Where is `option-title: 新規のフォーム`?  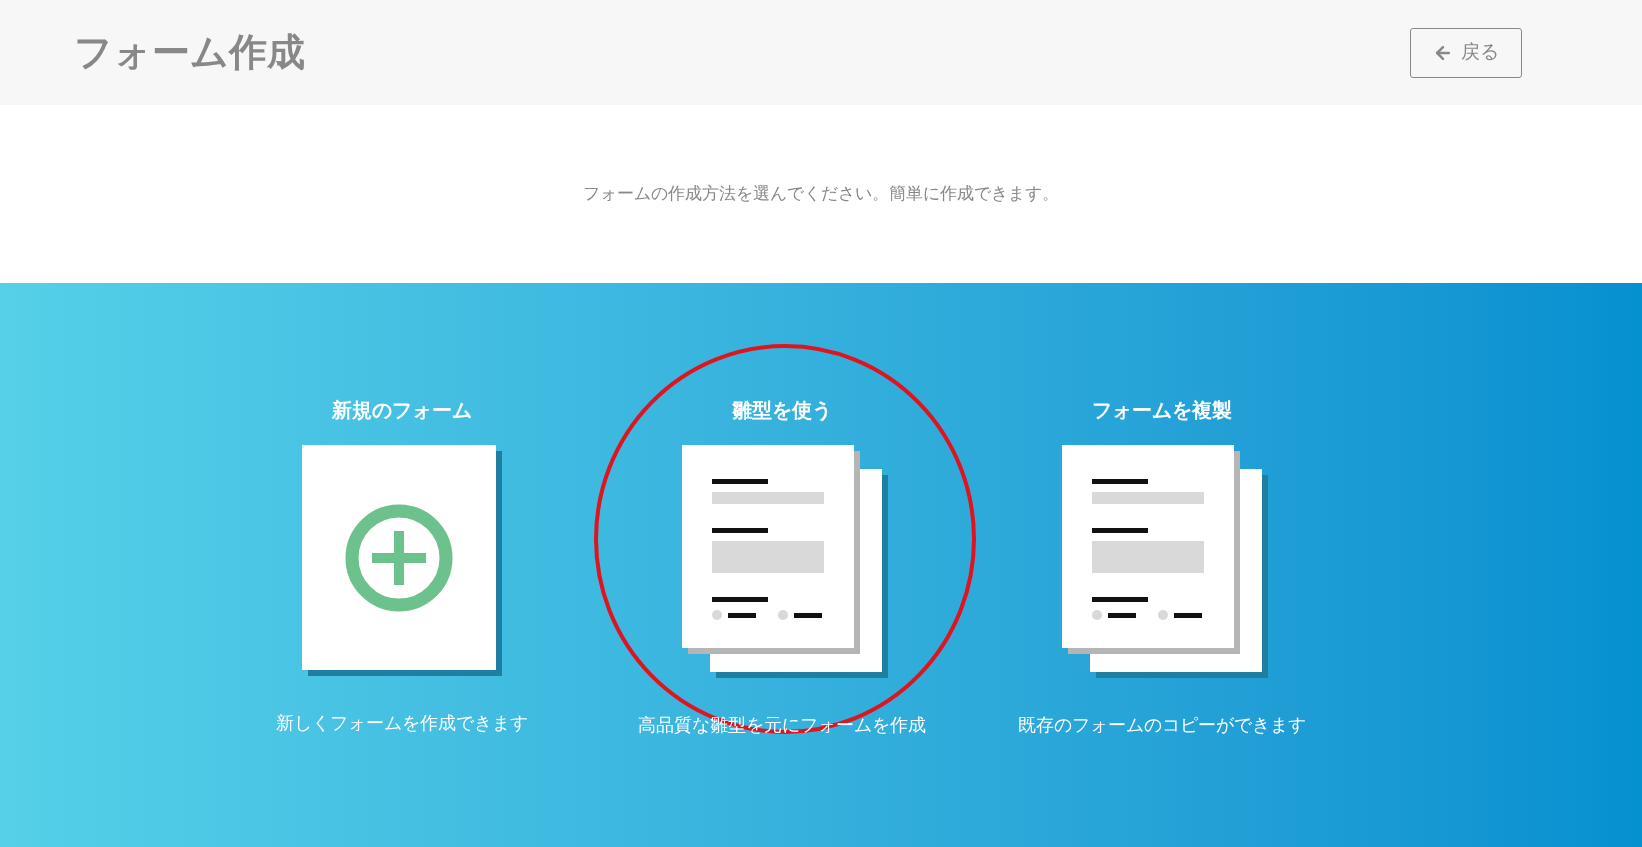
option-title: 新規のフォーム is located at coordinates (402, 410).